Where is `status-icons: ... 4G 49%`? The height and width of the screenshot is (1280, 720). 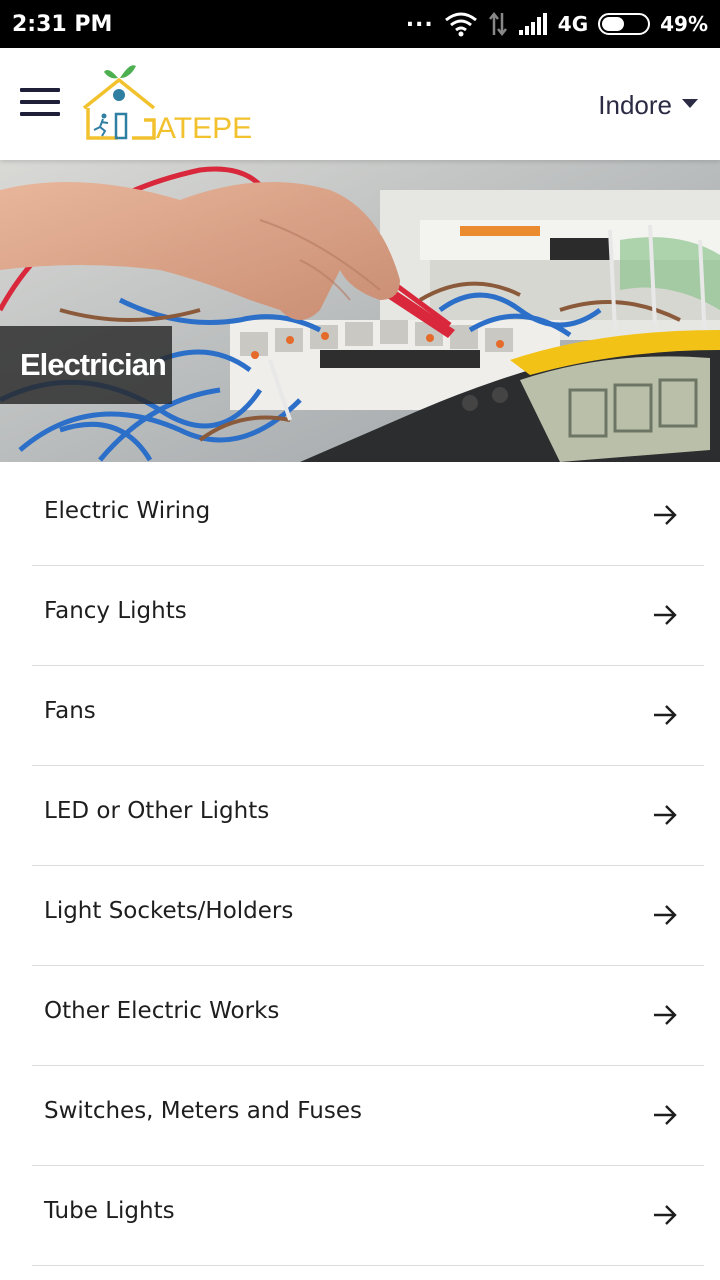 status-icons: ... 4G 49% is located at coordinates (557, 22).